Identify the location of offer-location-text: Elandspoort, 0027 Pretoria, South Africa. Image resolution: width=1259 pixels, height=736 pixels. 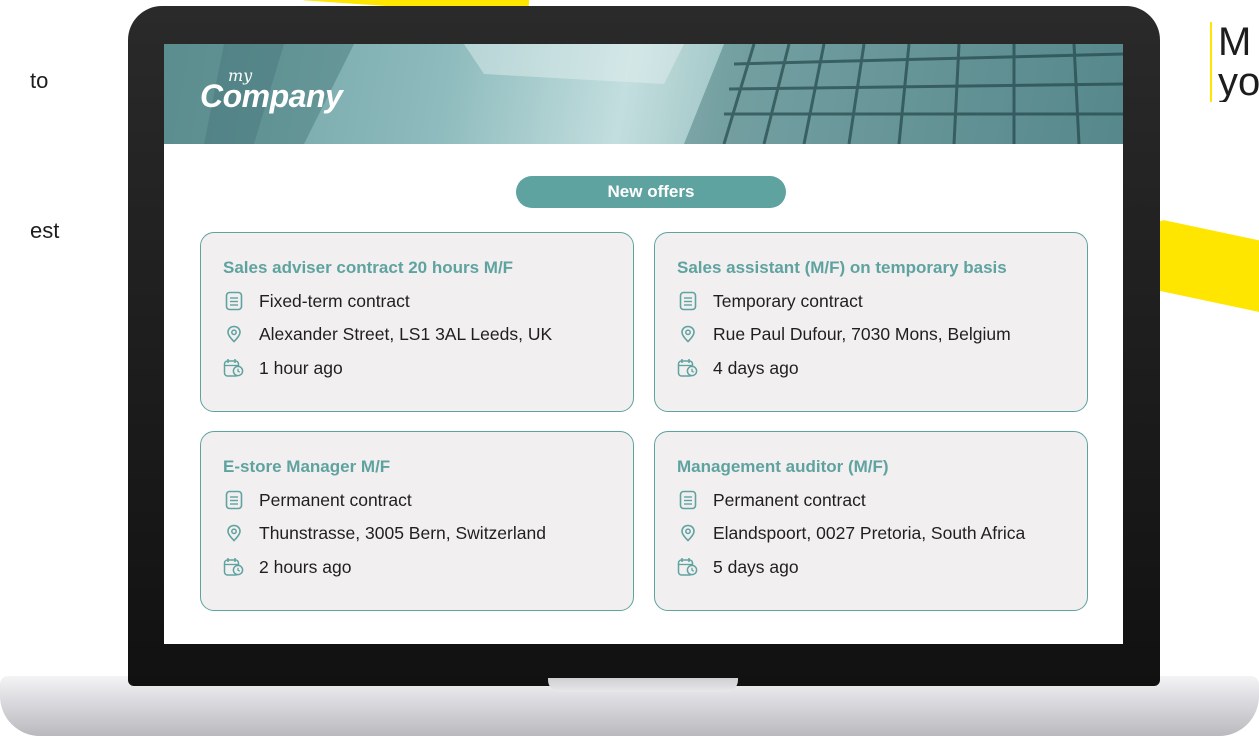
(869, 532).